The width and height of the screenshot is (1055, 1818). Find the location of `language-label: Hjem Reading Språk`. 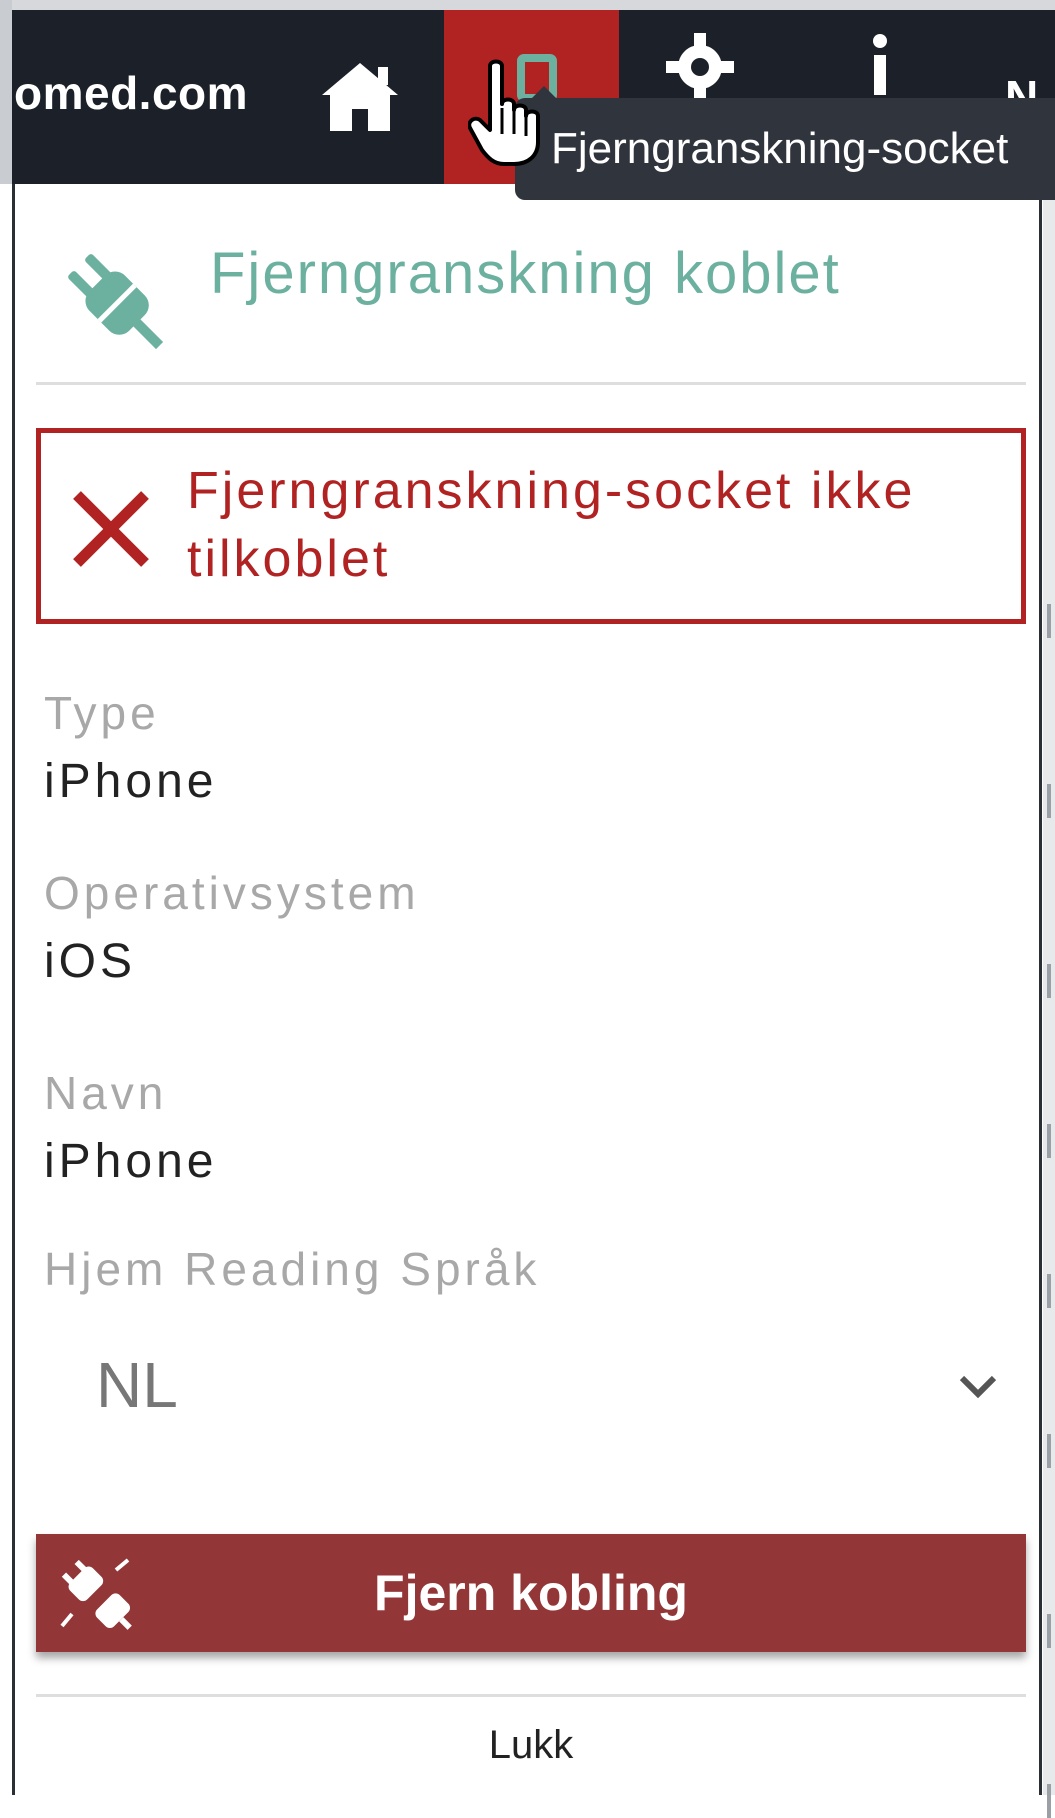

language-label: Hjem Reading Språk is located at coordinates (292, 1269).